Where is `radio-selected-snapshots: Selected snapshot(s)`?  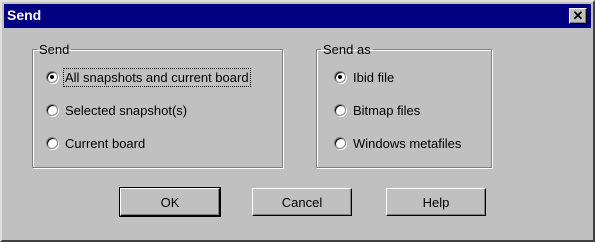 radio-selected-snapshots: Selected snapshot(s) is located at coordinates (116, 110).